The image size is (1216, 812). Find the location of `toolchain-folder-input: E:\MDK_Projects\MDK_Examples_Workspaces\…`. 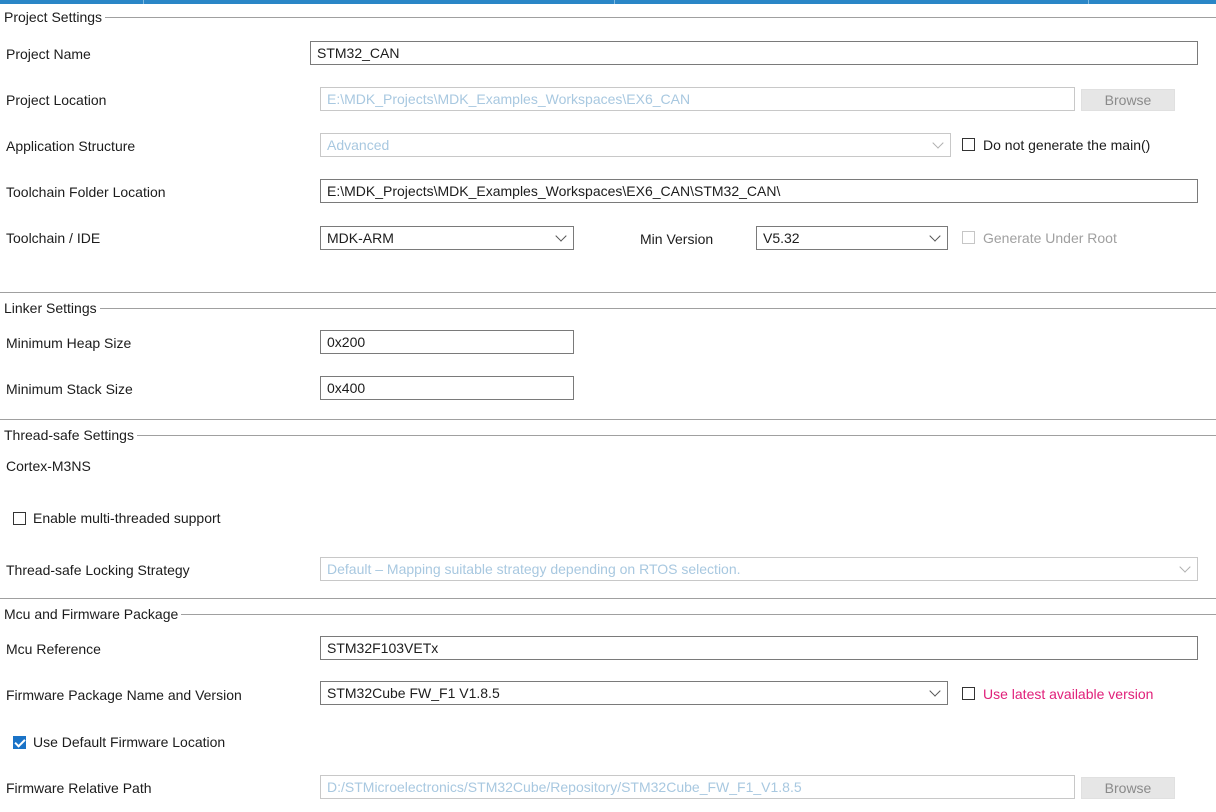

toolchain-folder-input: E:\MDK_Projects\MDK_Examples_Workspaces\… is located at coordinates (759, 191).